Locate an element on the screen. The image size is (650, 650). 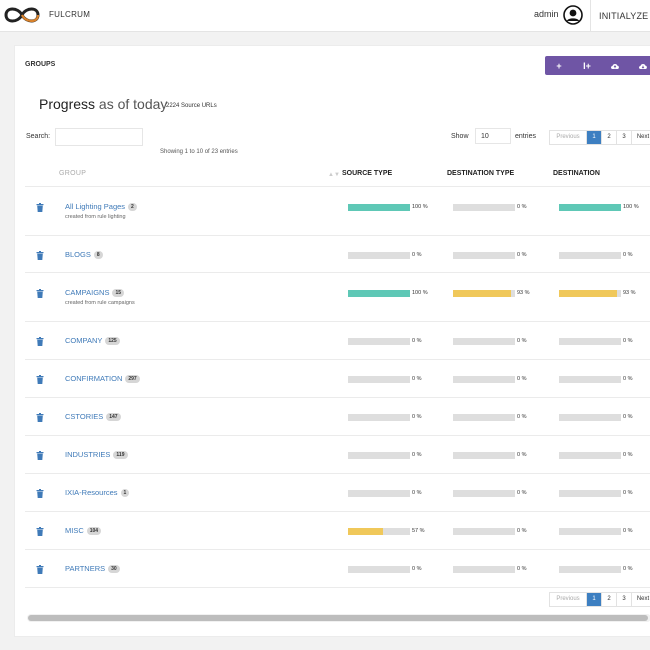
upload-button is located at coordinates (615, 65).